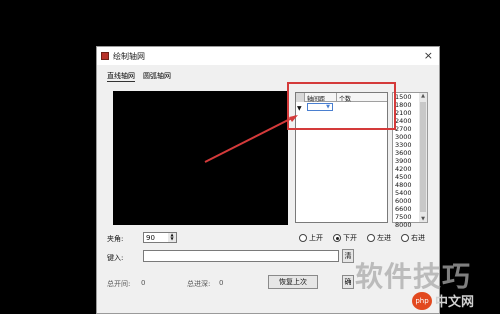  What do you see at coordinates (455, 302) in the screenshot?
I see `watermark-site-name: 中文网` at bounding box center [455, 302].